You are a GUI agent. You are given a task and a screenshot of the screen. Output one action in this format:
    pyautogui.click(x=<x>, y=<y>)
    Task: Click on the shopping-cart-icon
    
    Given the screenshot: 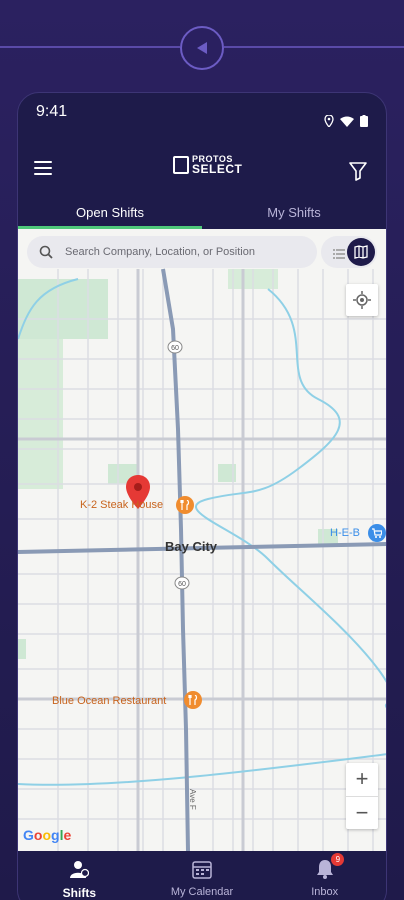 What is the action you would take?
    pyautogui.click(x=377, y=533)
    